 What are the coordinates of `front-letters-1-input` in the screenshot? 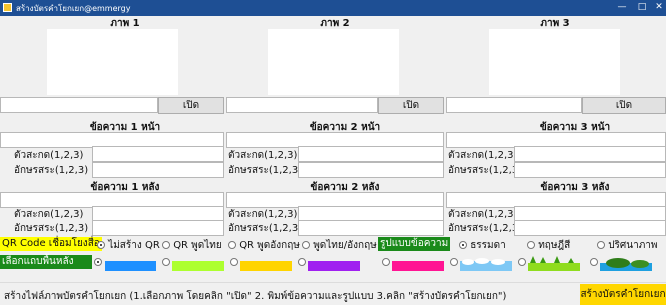 It's located at (158, 170).